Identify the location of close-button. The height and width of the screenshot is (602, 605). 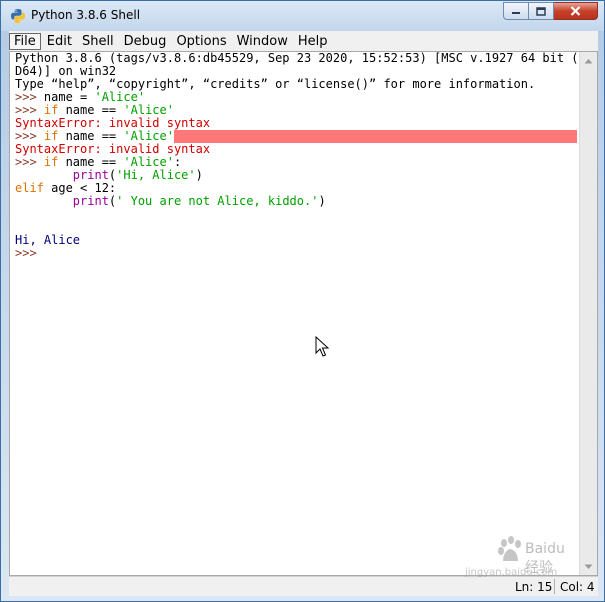
(576, 11).